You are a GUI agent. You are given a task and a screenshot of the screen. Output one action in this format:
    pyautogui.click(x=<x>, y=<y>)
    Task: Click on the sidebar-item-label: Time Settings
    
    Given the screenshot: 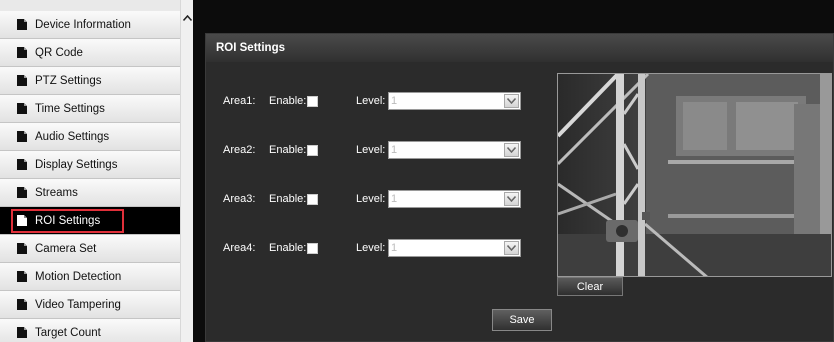 What is the action you would take?
    pyautogui.click(x=70, y=108)
    